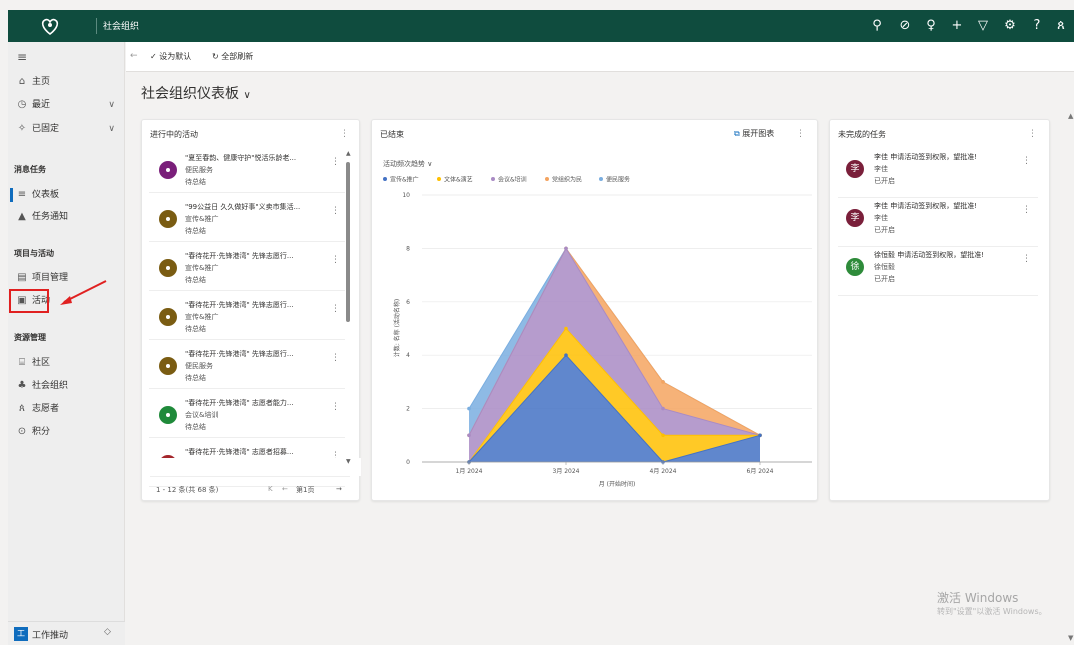 The image size is (1074, 645). Describe the element at coordinates (404, 180) in the screenshot. I see `legend-label: 宣传&推广` at that location.